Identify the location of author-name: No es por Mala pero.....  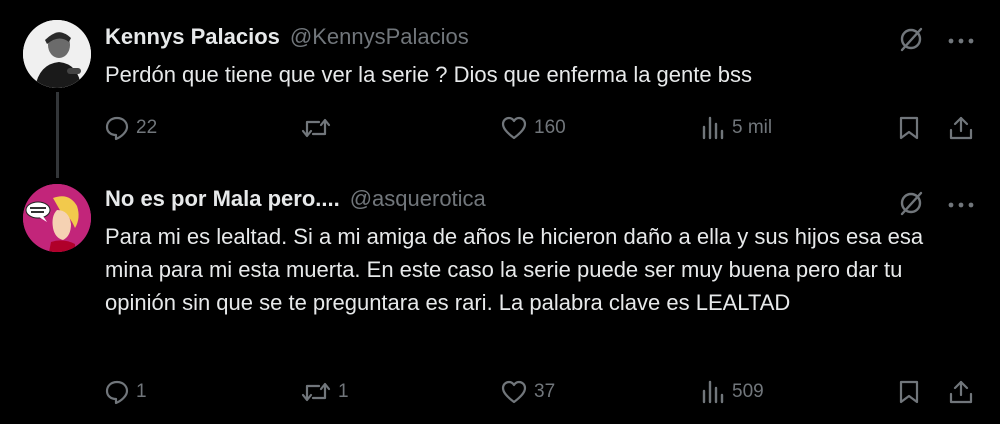
(222, 199).